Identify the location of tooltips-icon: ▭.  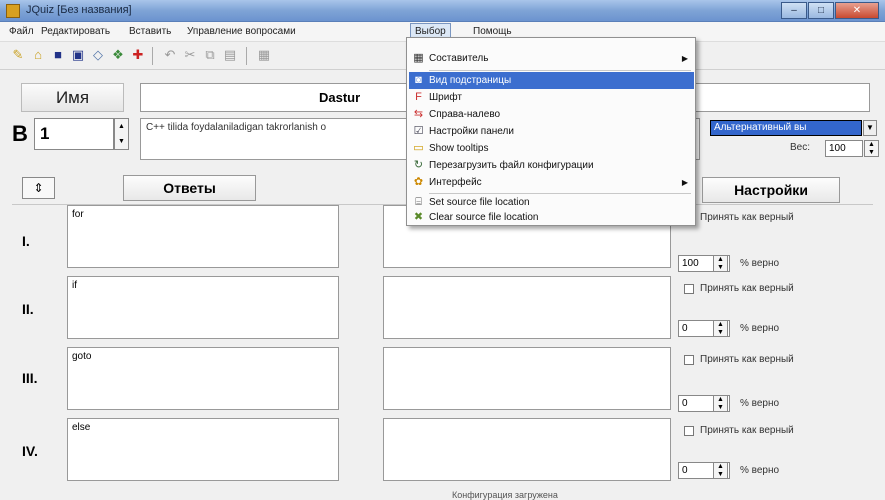
(418, 148).